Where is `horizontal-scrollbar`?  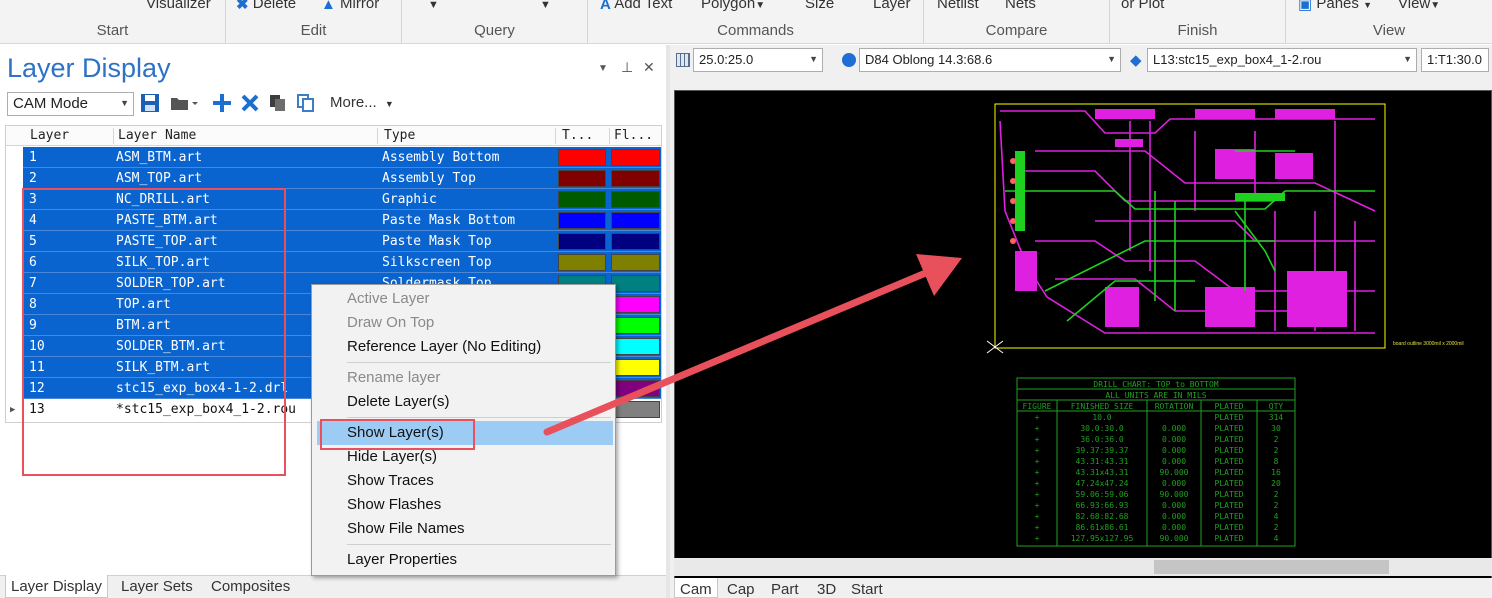
horizontal-scrollbar is located at coordinates (1083, 567).